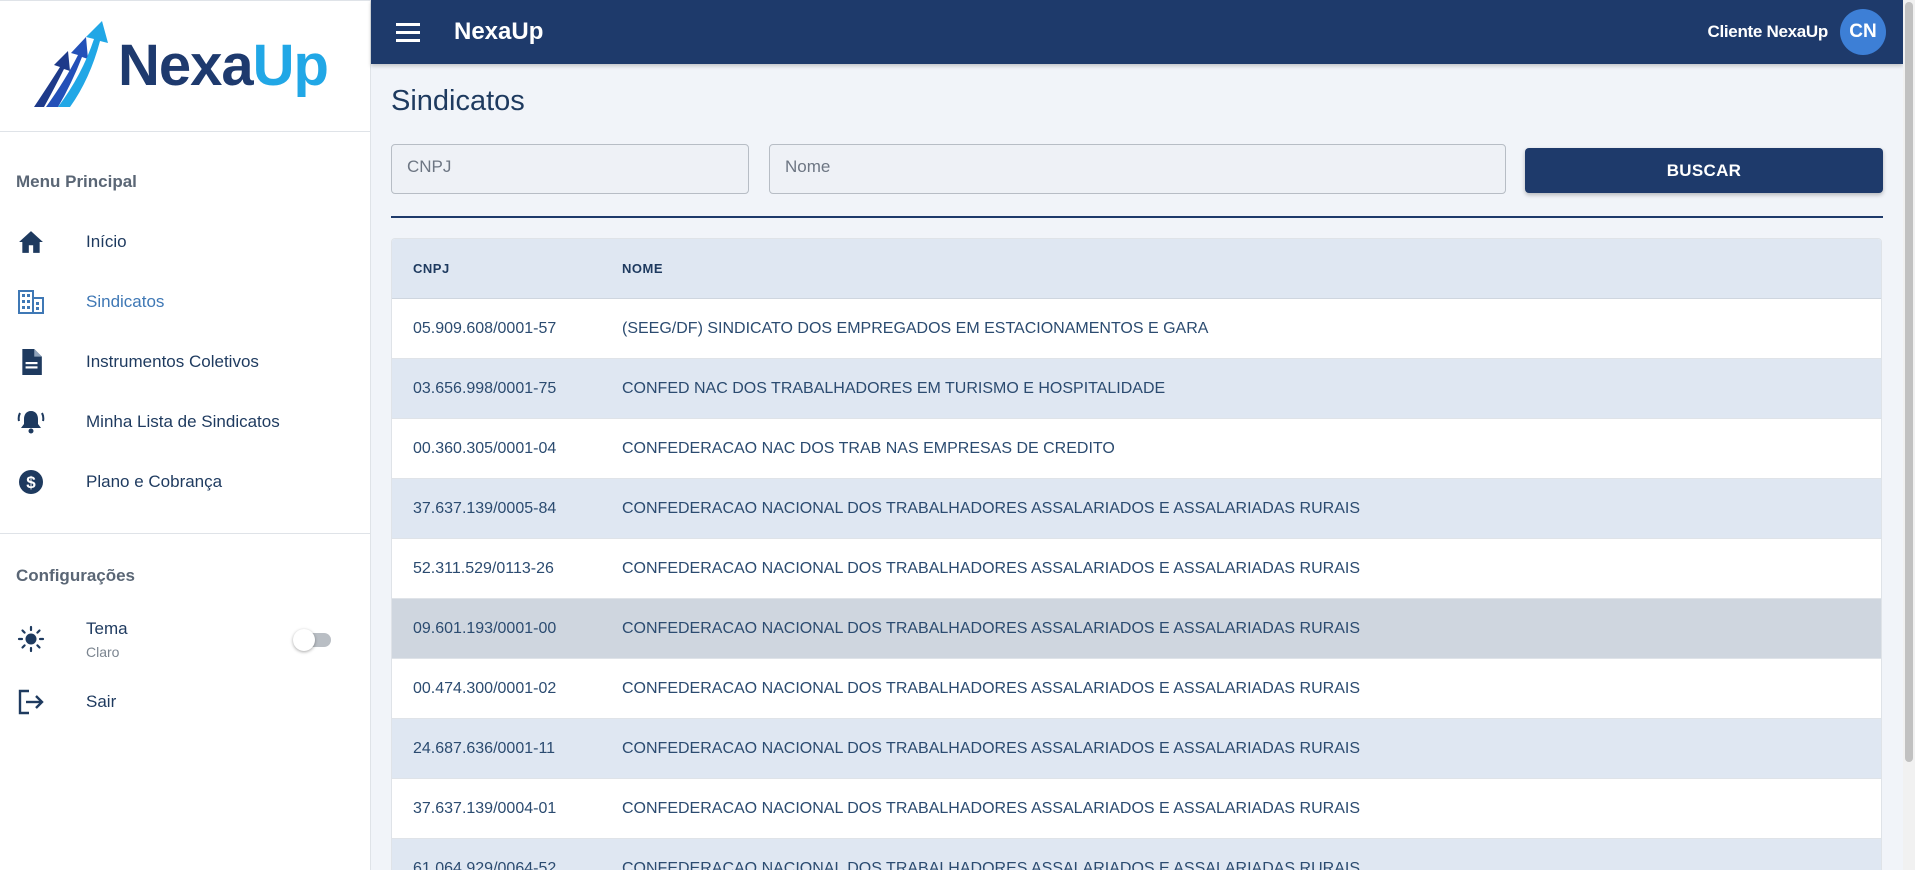 This screenshot has width=1915, height=870. I want to click on cell-cnpj: 37.637.139/0005-84, so click(485, 508).